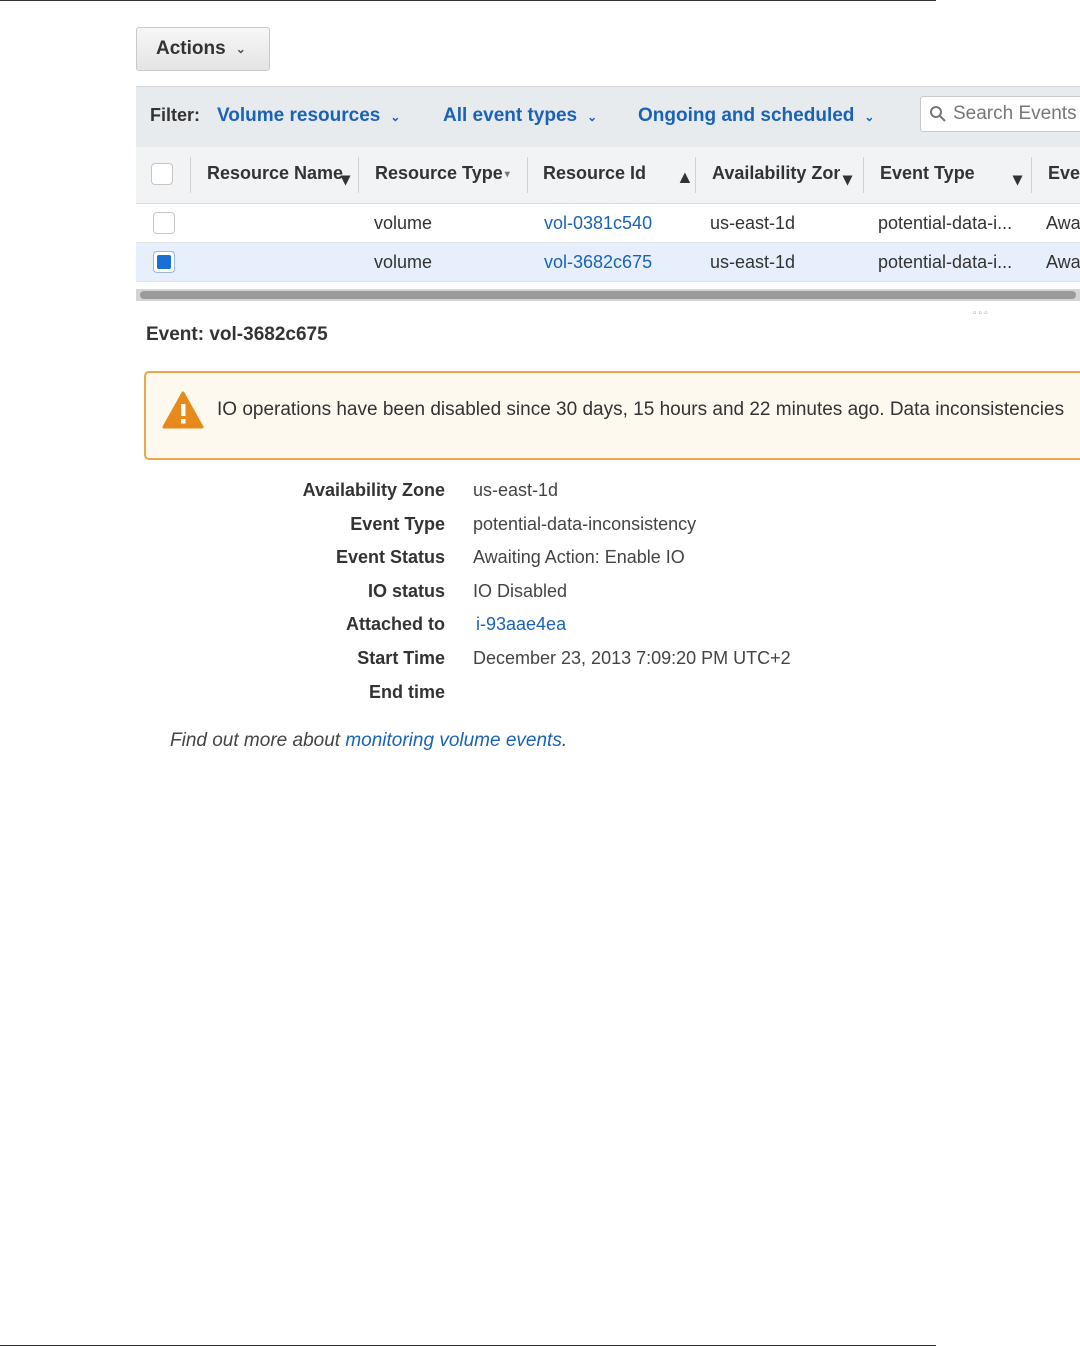  I want to click on detail-value: us-east-1d, so click(516, 490).